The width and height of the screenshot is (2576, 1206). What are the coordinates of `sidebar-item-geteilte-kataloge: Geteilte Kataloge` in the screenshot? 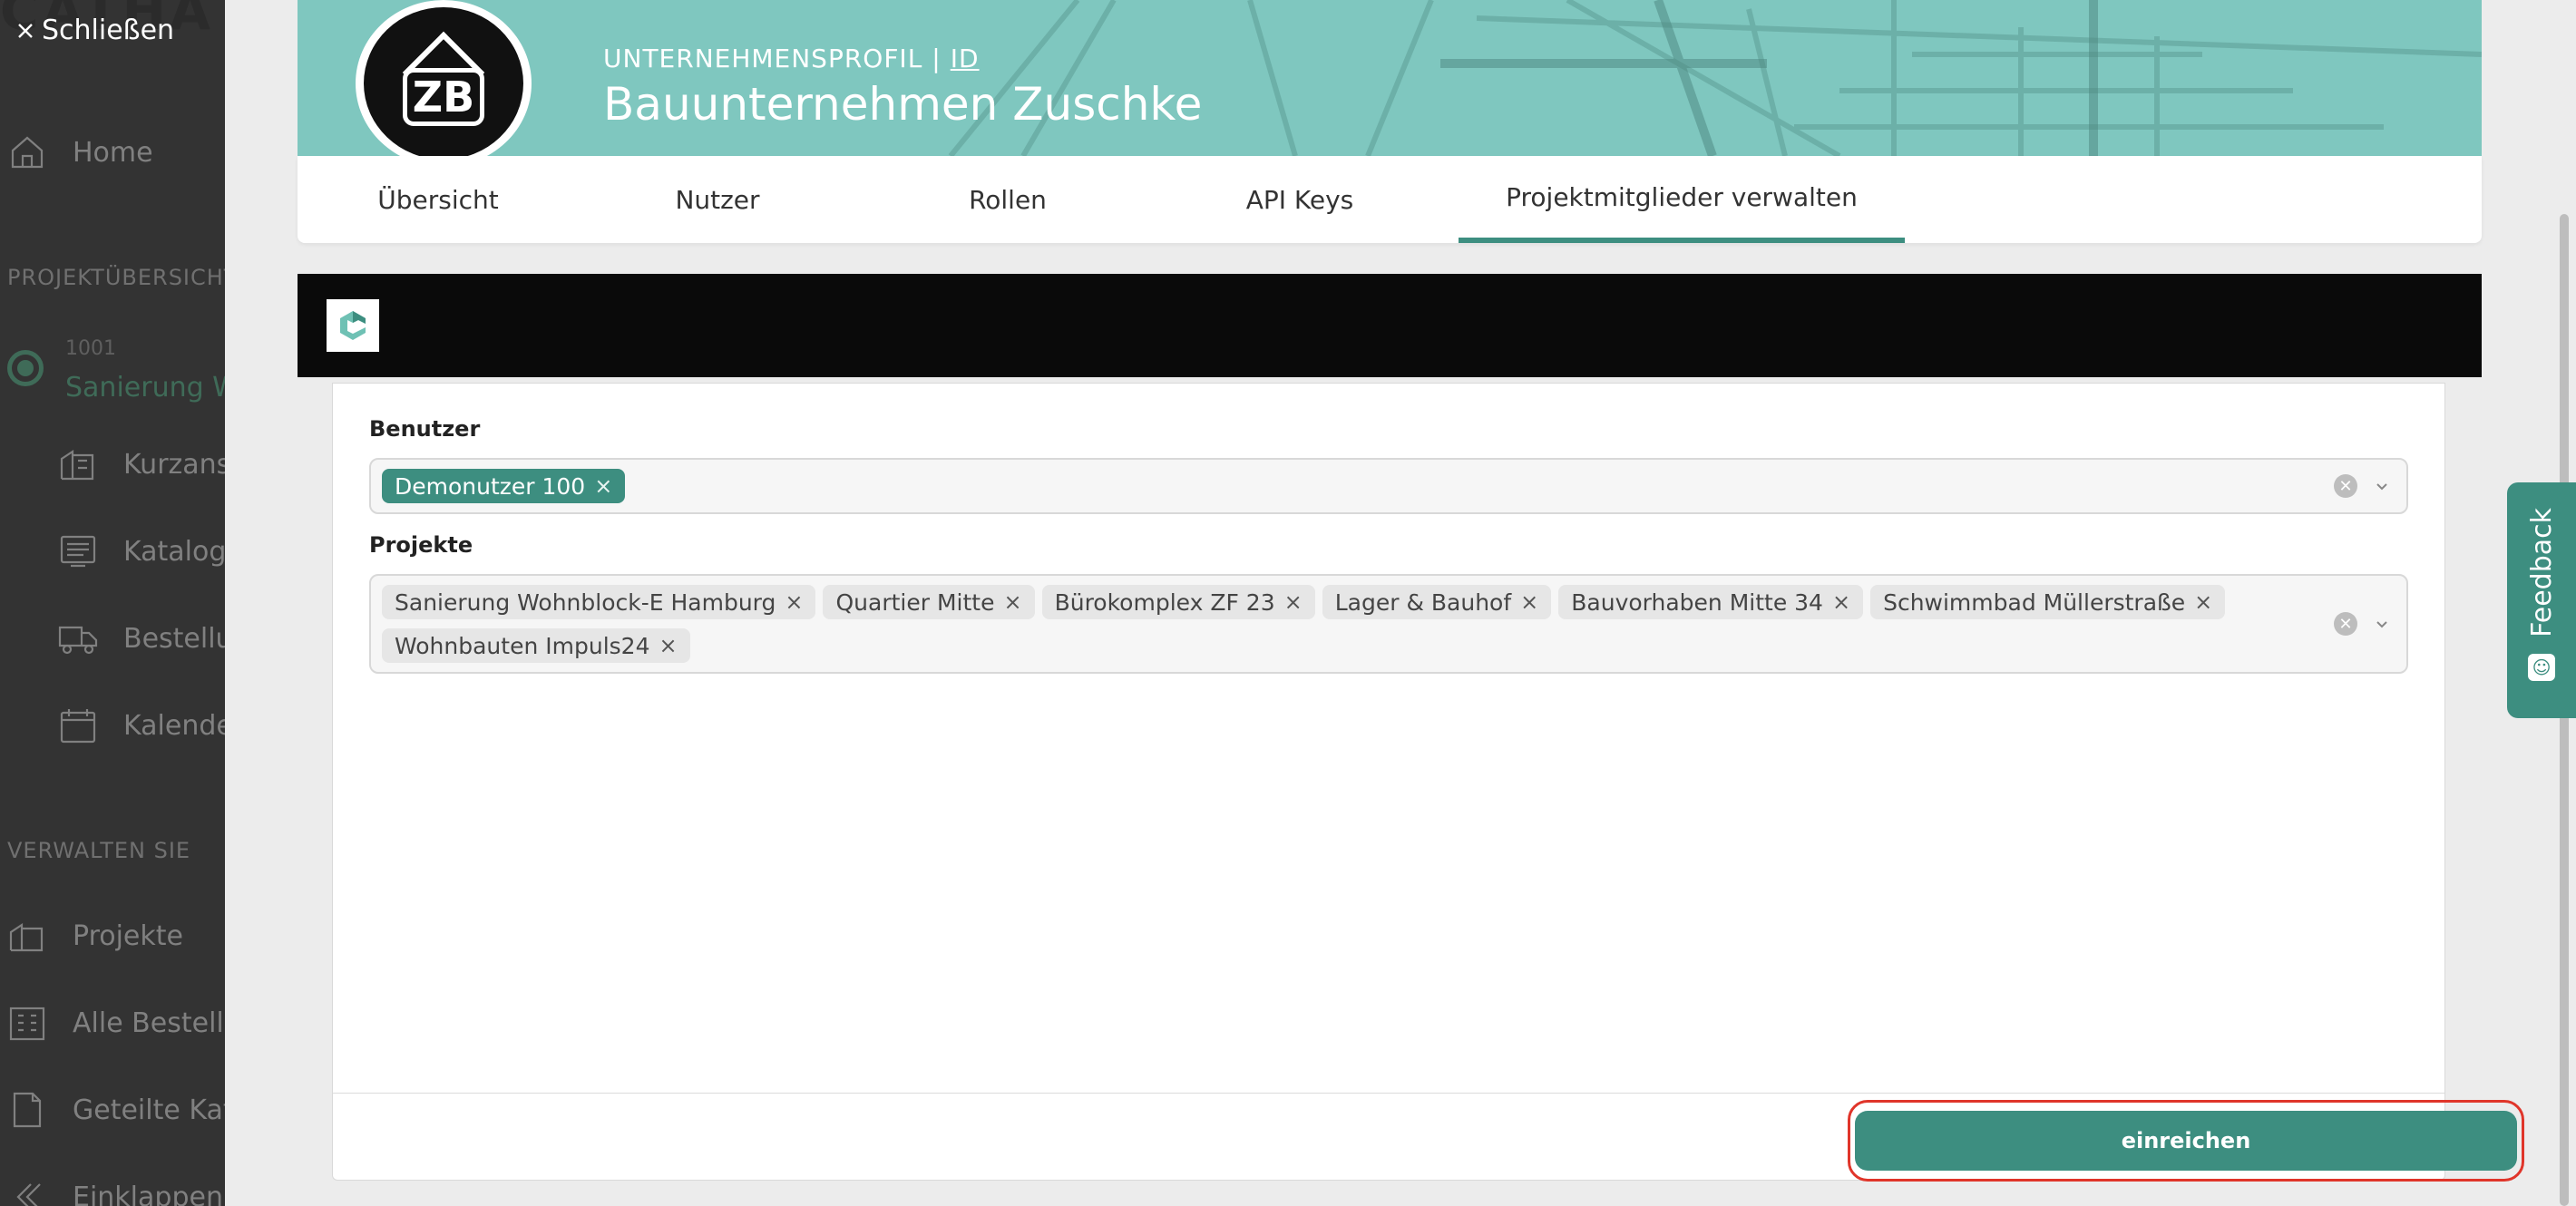 It's located at (116, 1110).